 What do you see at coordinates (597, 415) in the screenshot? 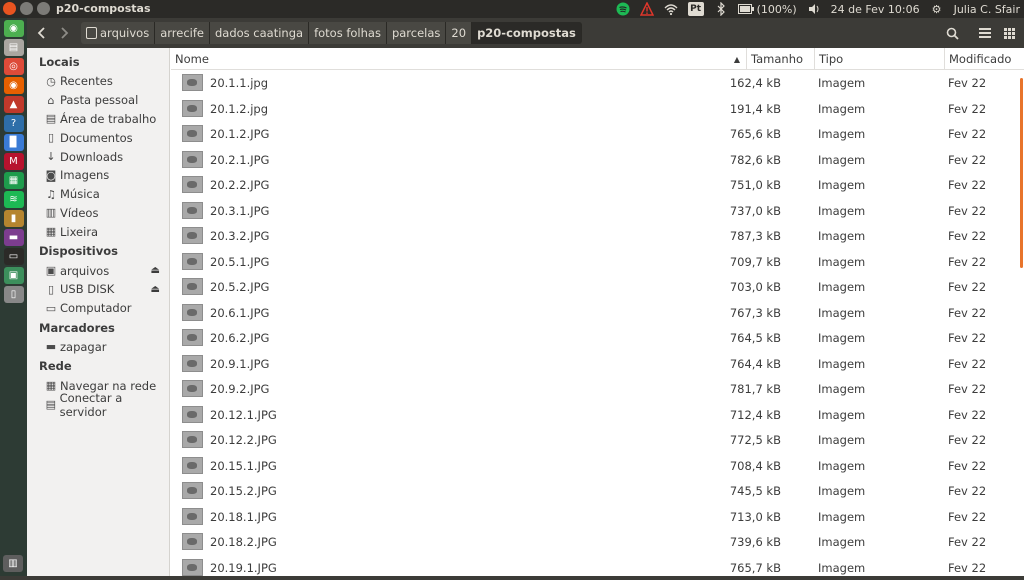
I see `file-row: 20.12.1.JPG712,4 kBImagemFev 22` at bounding box center [597, 415].